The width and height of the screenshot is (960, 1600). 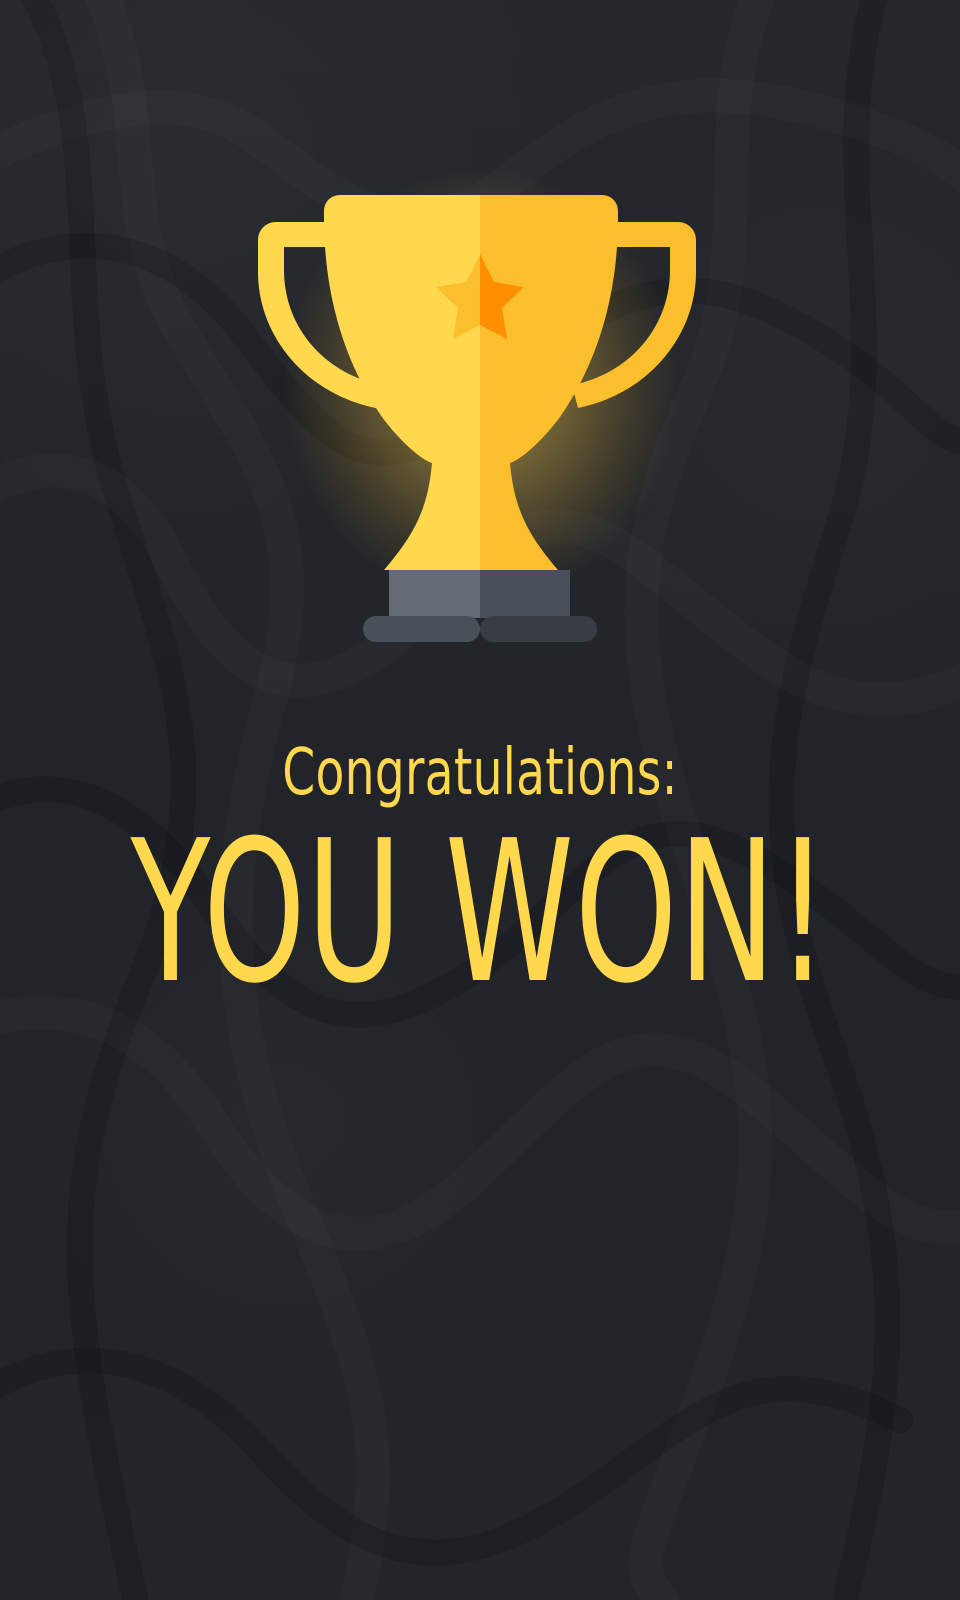 I want to click on trophy-base, so click(x=480, y=606).